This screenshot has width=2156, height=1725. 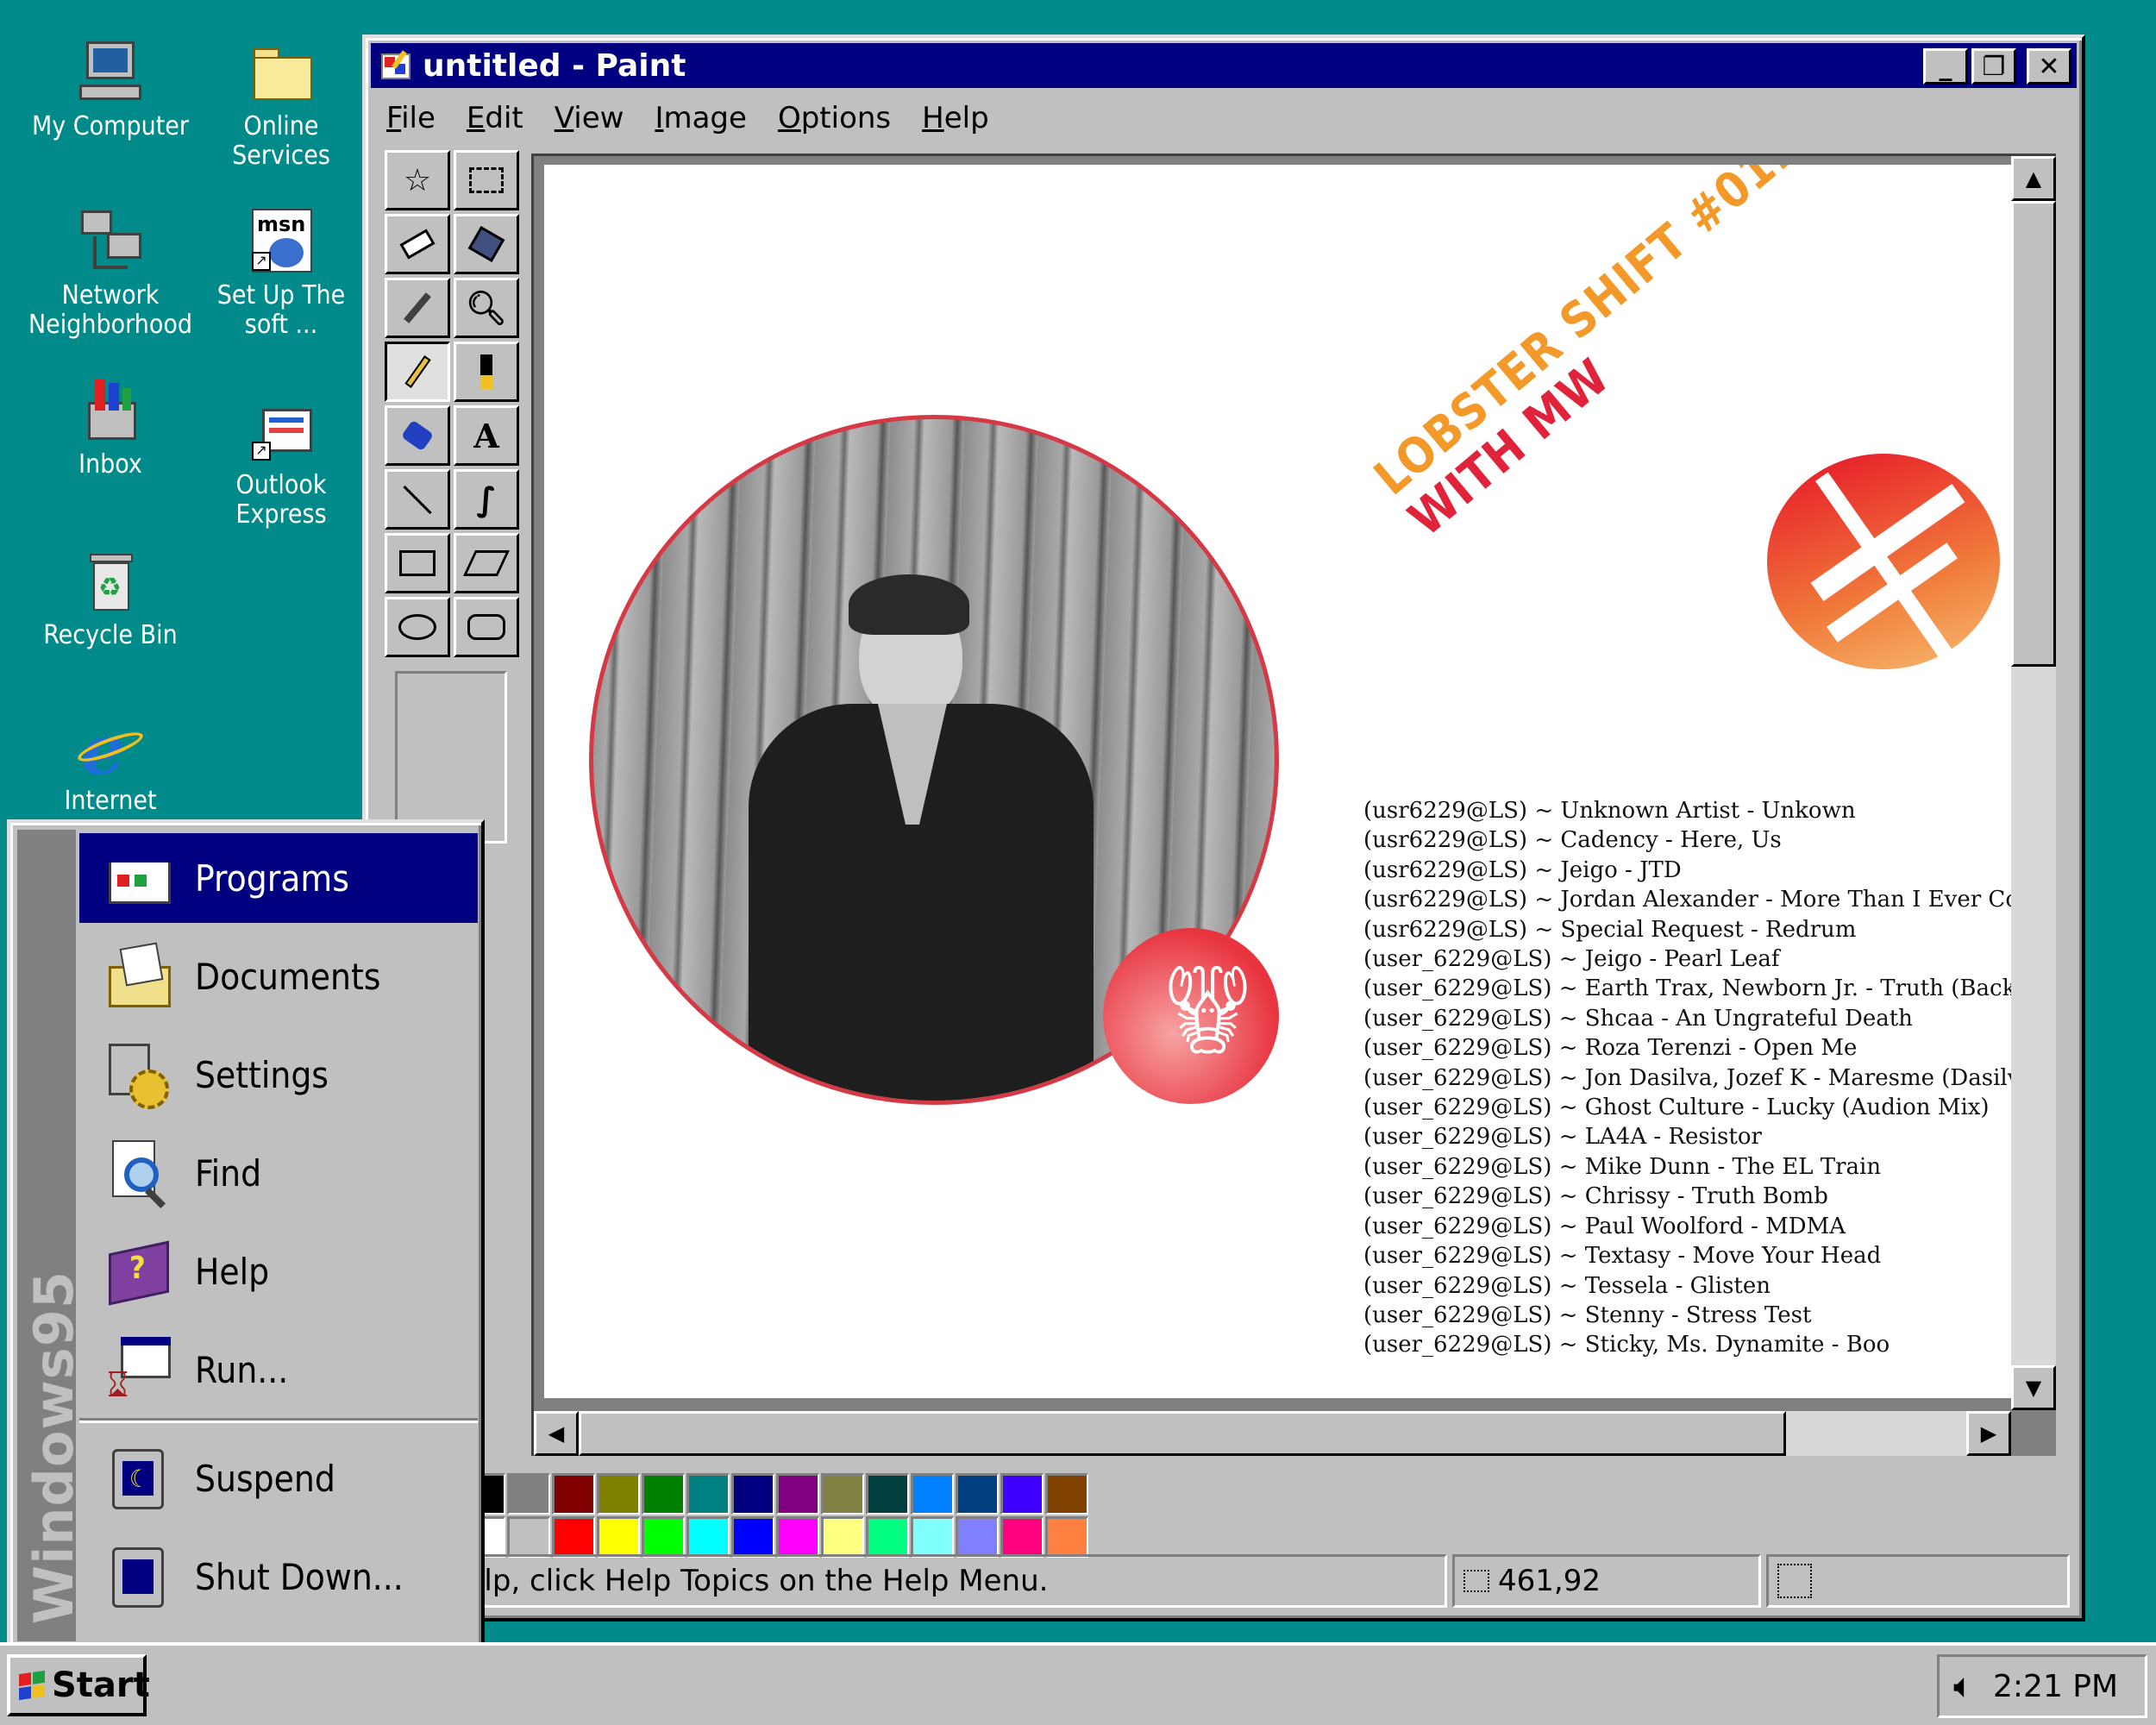 What do you see at coordinates (411, 118) in the screenshot?
I see `menu-file: File` at bounding box center [411, 118].